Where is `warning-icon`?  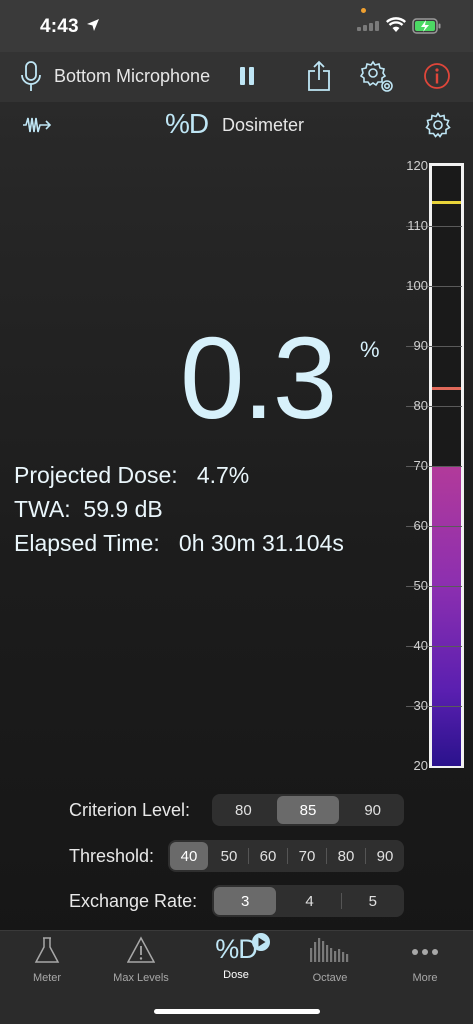 warning-icon is located at coordinates (141, 949).